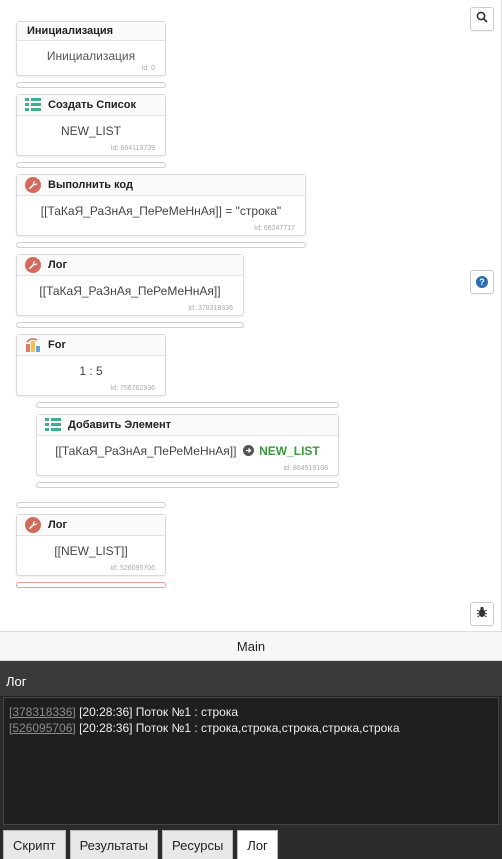 The width and height of the screenshot is (502, 859). I want to click on block-id: Id: 526095706, so click(132, 568).